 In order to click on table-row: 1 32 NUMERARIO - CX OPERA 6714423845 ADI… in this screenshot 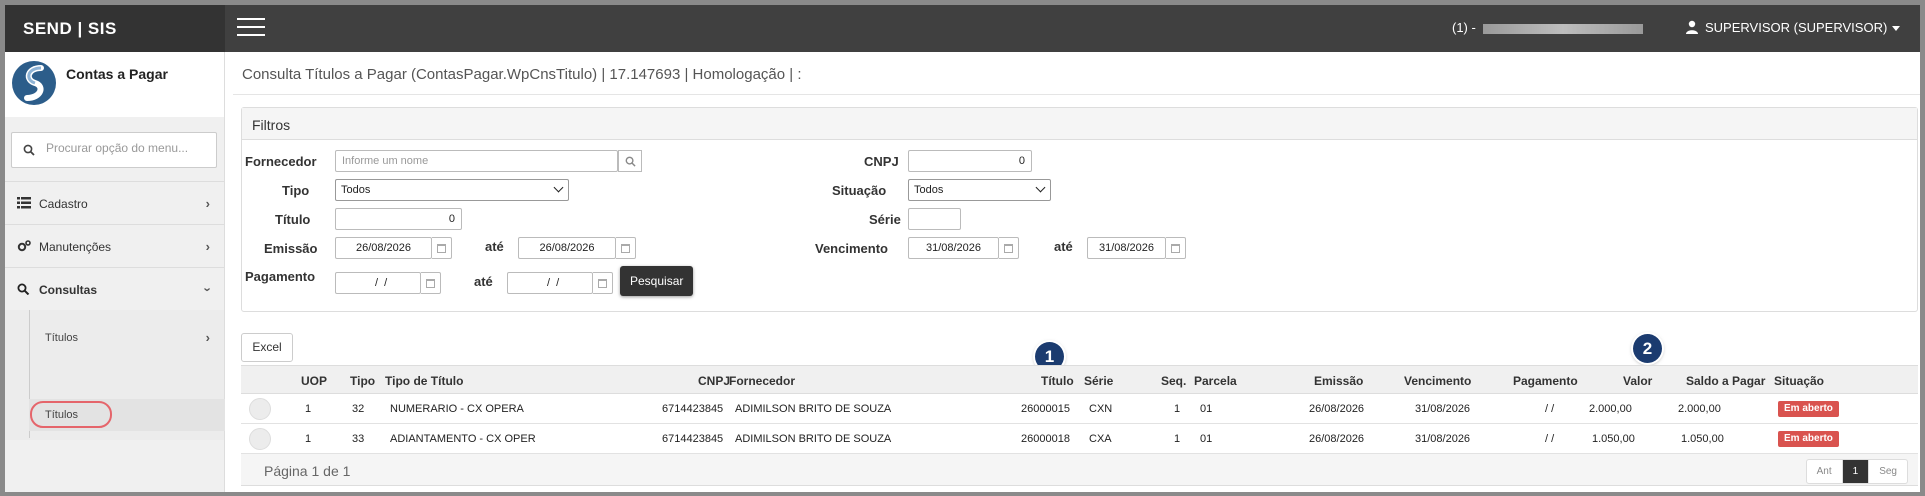, I will do `click(1079, 409)`.